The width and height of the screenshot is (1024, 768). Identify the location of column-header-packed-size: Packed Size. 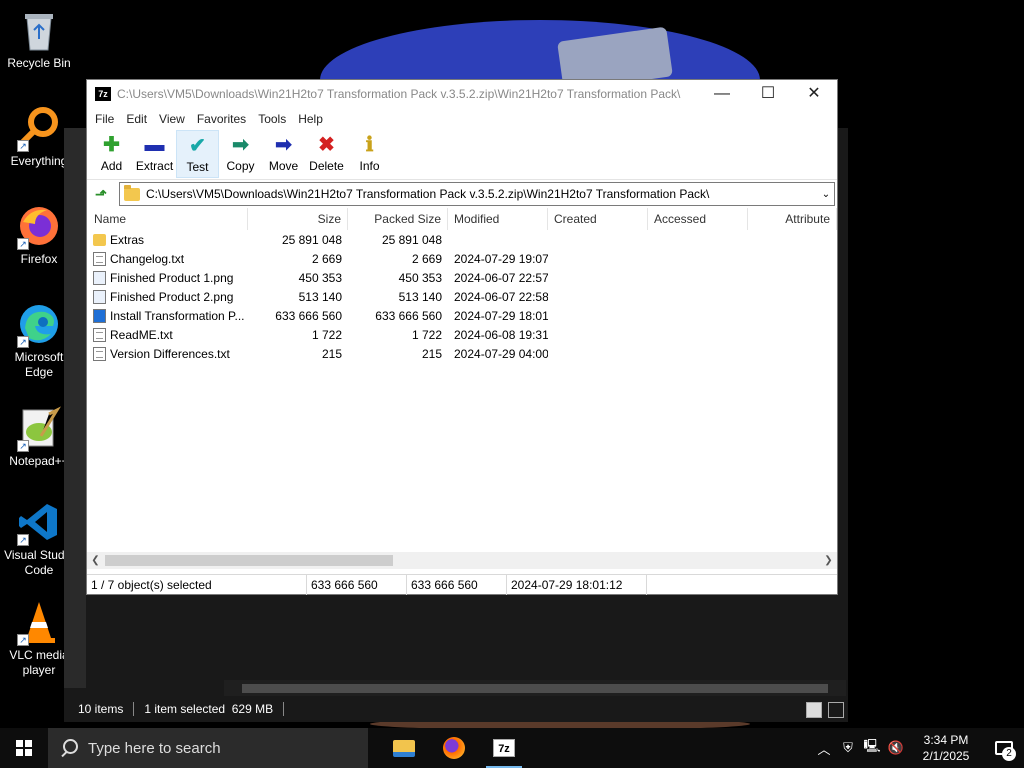
(398, 219).